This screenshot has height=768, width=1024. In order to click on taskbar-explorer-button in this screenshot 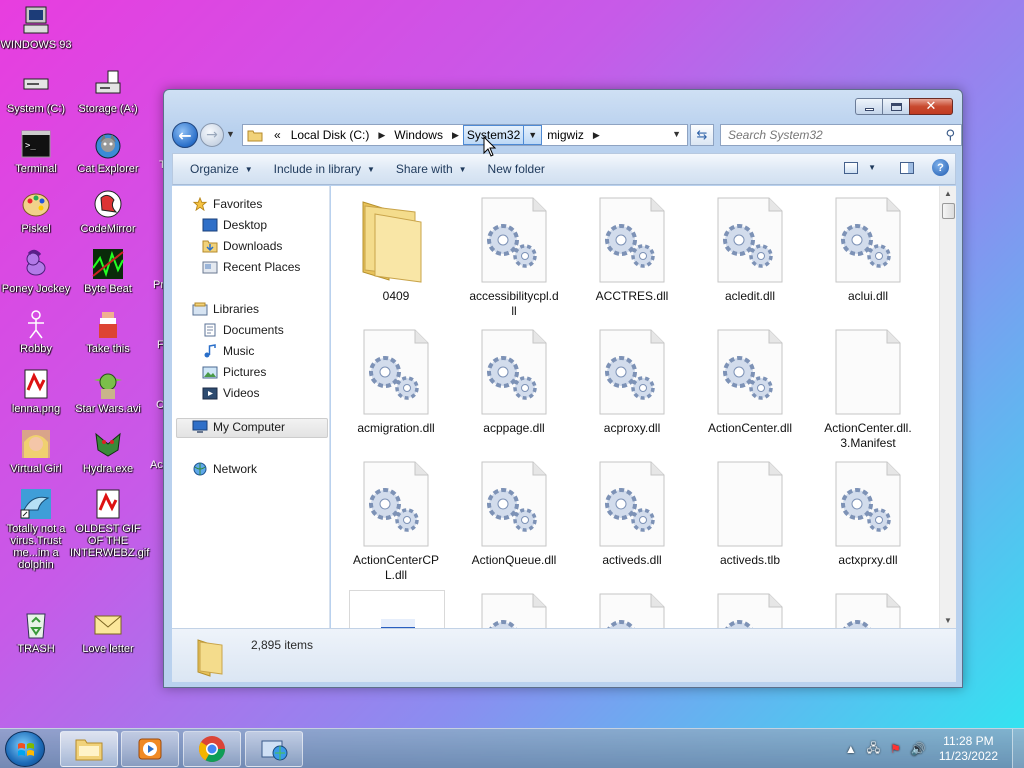, I will do `click(89, 749)`.